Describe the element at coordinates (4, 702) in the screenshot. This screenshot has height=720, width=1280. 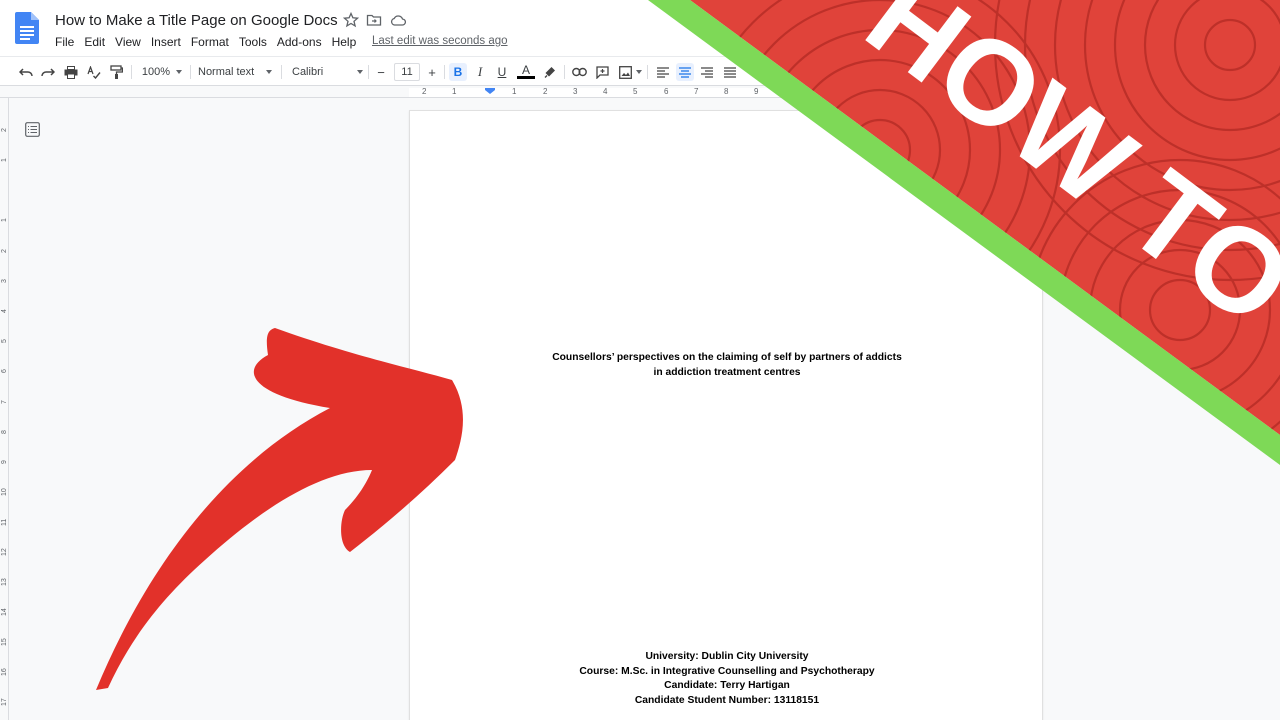
I see `ruler-number: 17` at that location.